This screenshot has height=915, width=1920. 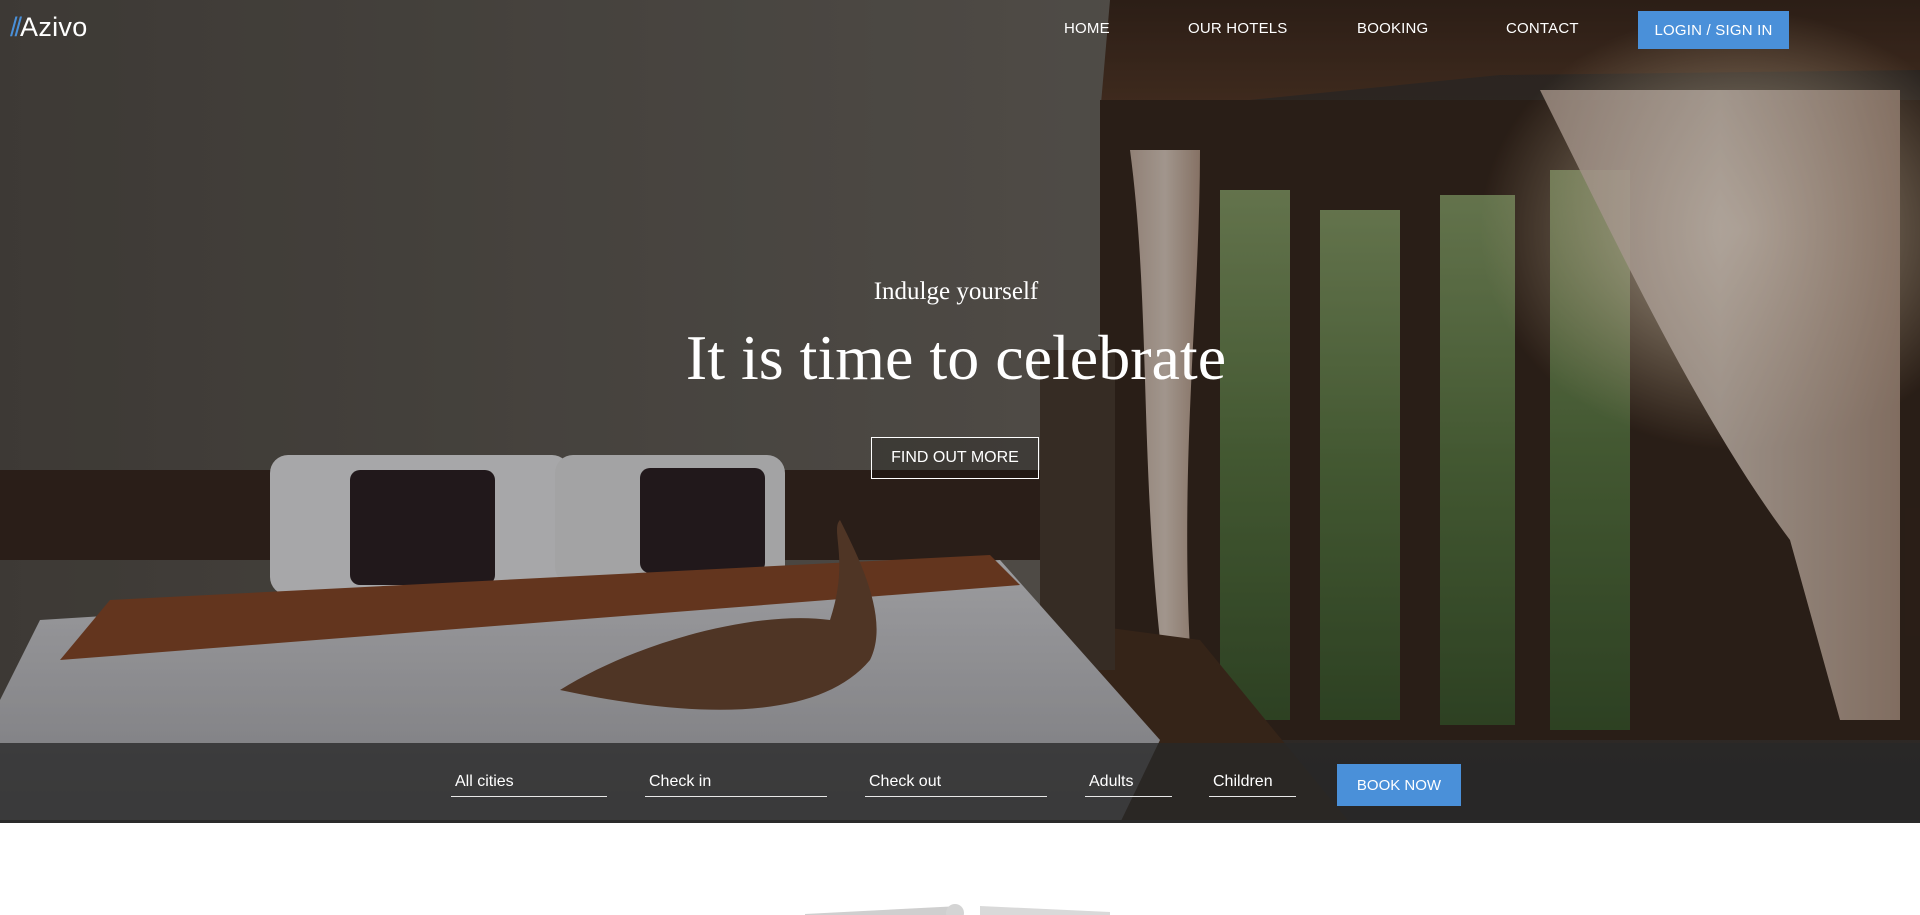 What do you see at coordinates (1542, 28) in the screenshot?
I see `nav-contact: CONTACT` at bounding box center [1542, 28].